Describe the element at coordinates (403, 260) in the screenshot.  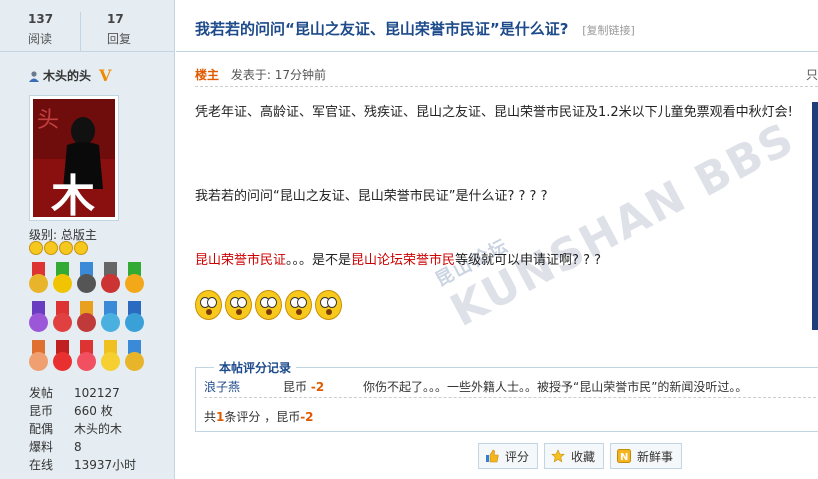
I see `highlight-forum-honor: 昆山论坛荣誉市民` at that location.